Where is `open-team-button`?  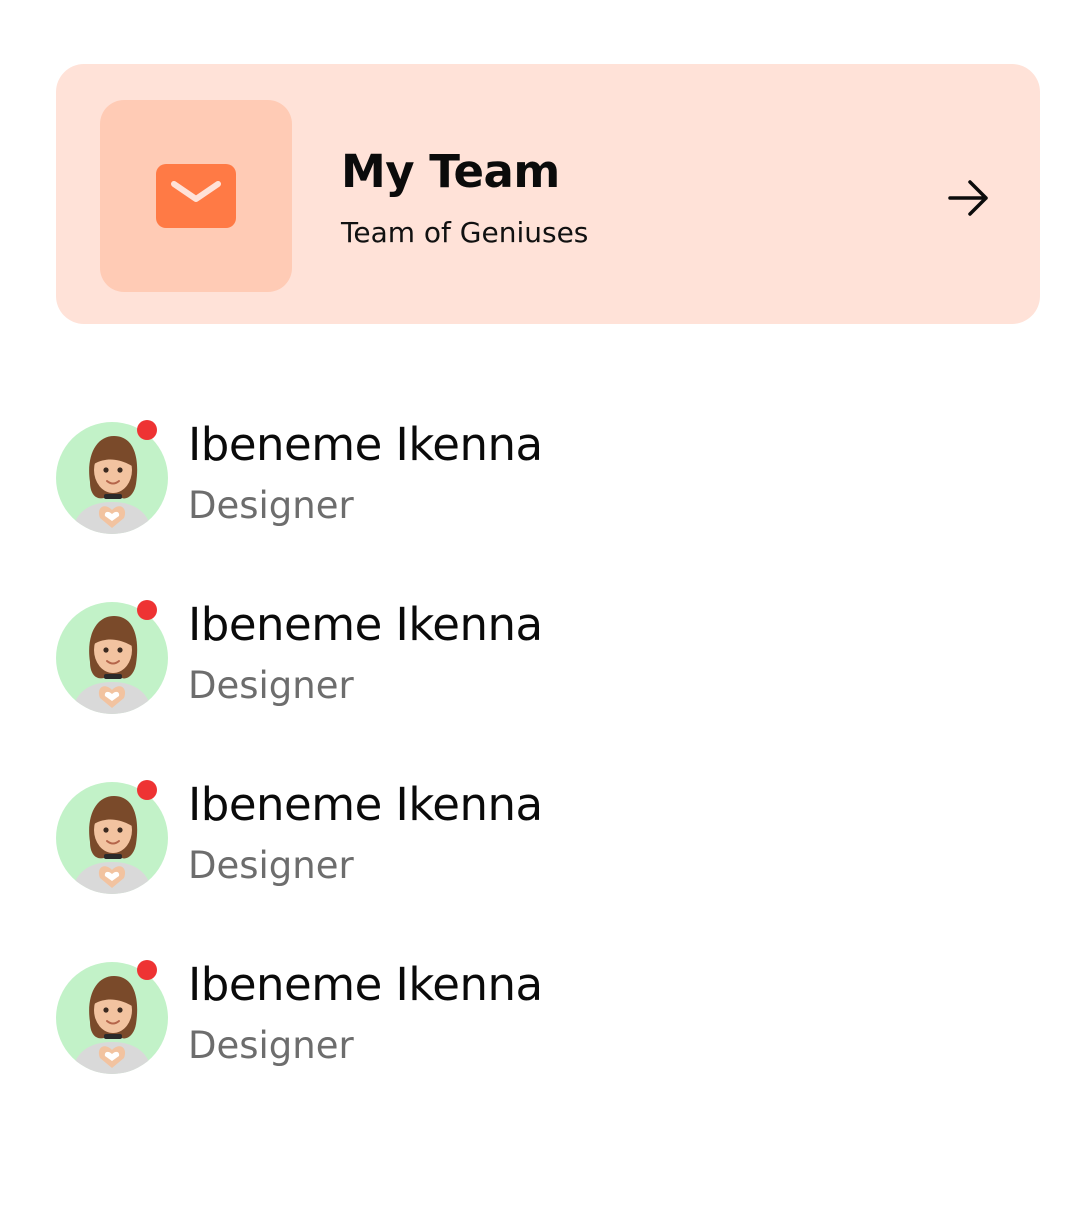
open-team-button is located at coordinates (968, 198).